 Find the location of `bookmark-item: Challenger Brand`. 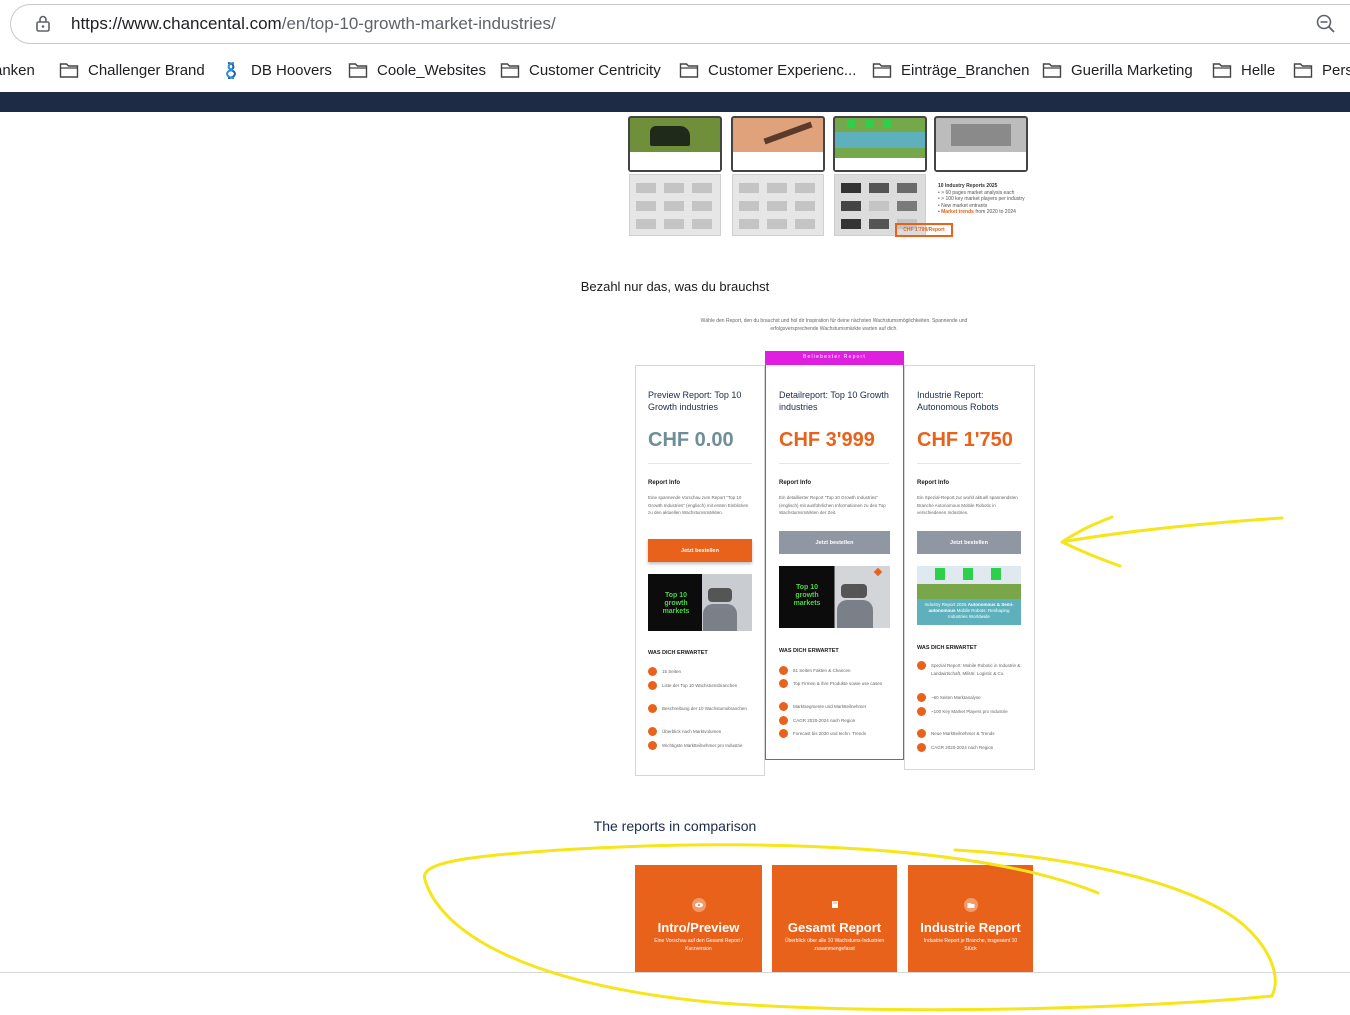

bookmark-item: Challenger Brand is located at coordinates (132, 70).